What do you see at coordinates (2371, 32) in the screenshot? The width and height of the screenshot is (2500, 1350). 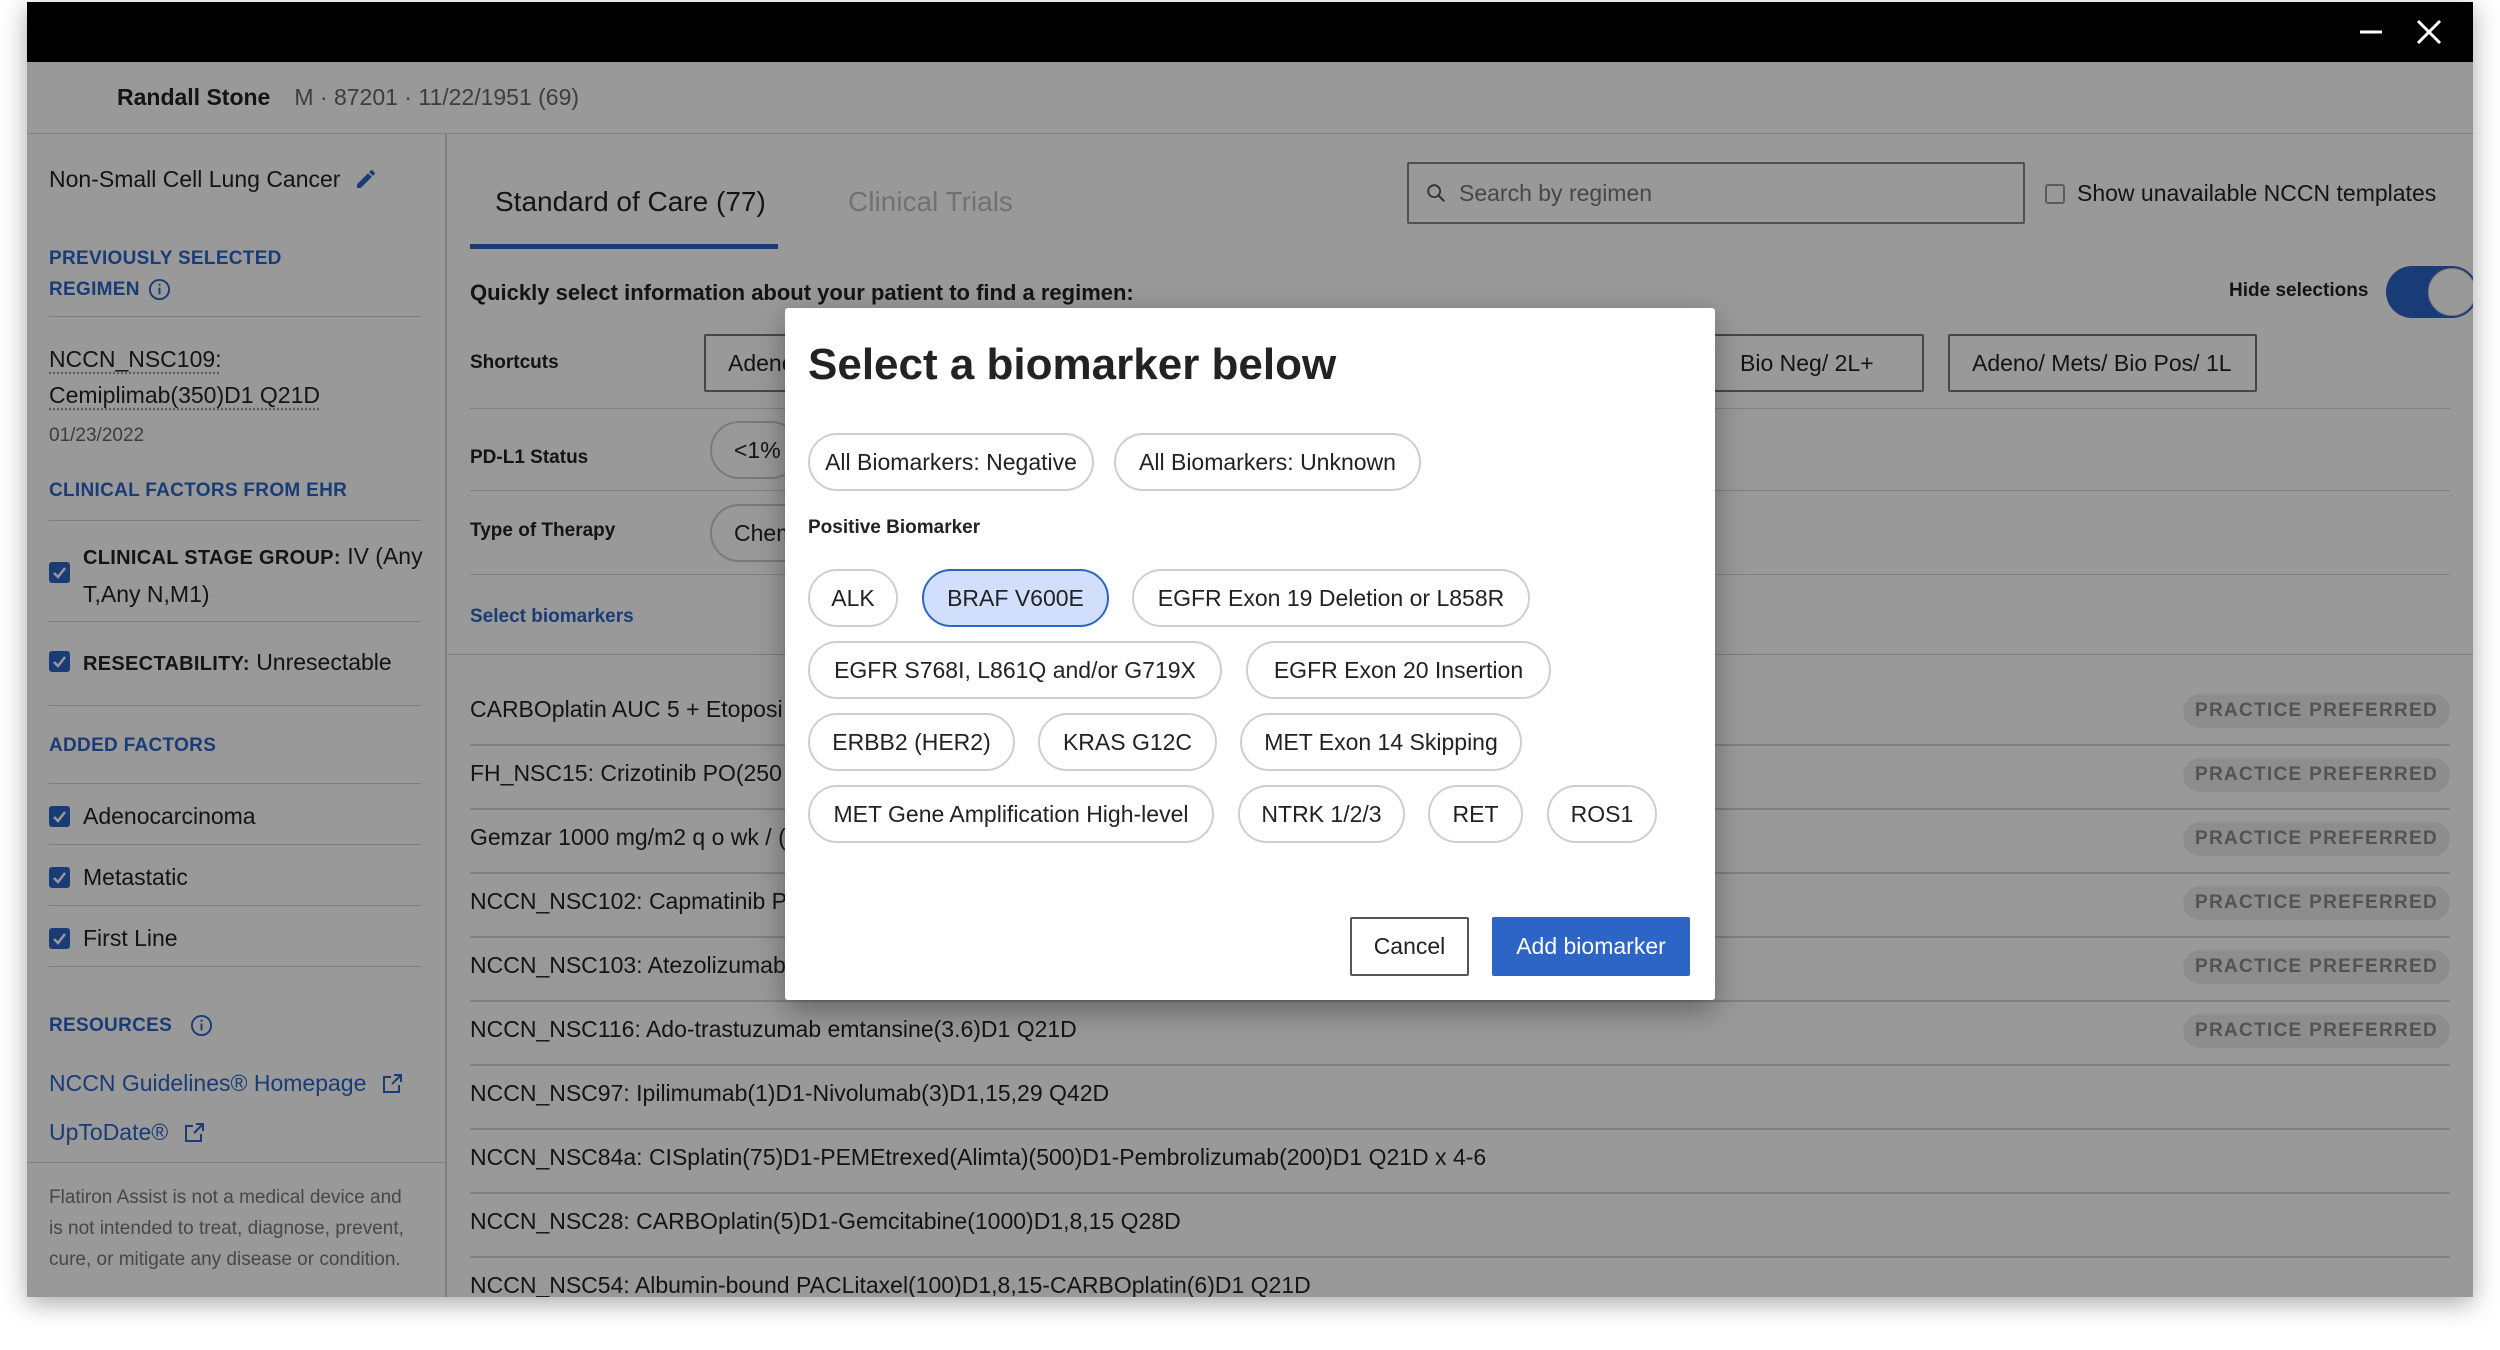 I see `minimize-icon` at bounding box center [2371, 32].